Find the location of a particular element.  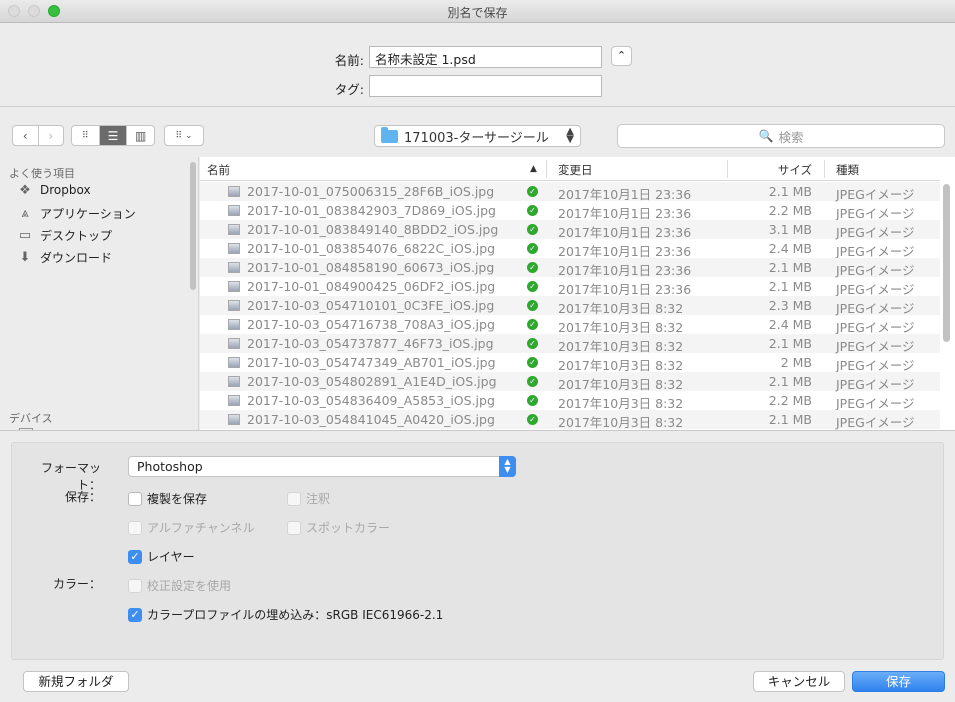

file-size: 2.2 MB is located at coordinates (790, 210).